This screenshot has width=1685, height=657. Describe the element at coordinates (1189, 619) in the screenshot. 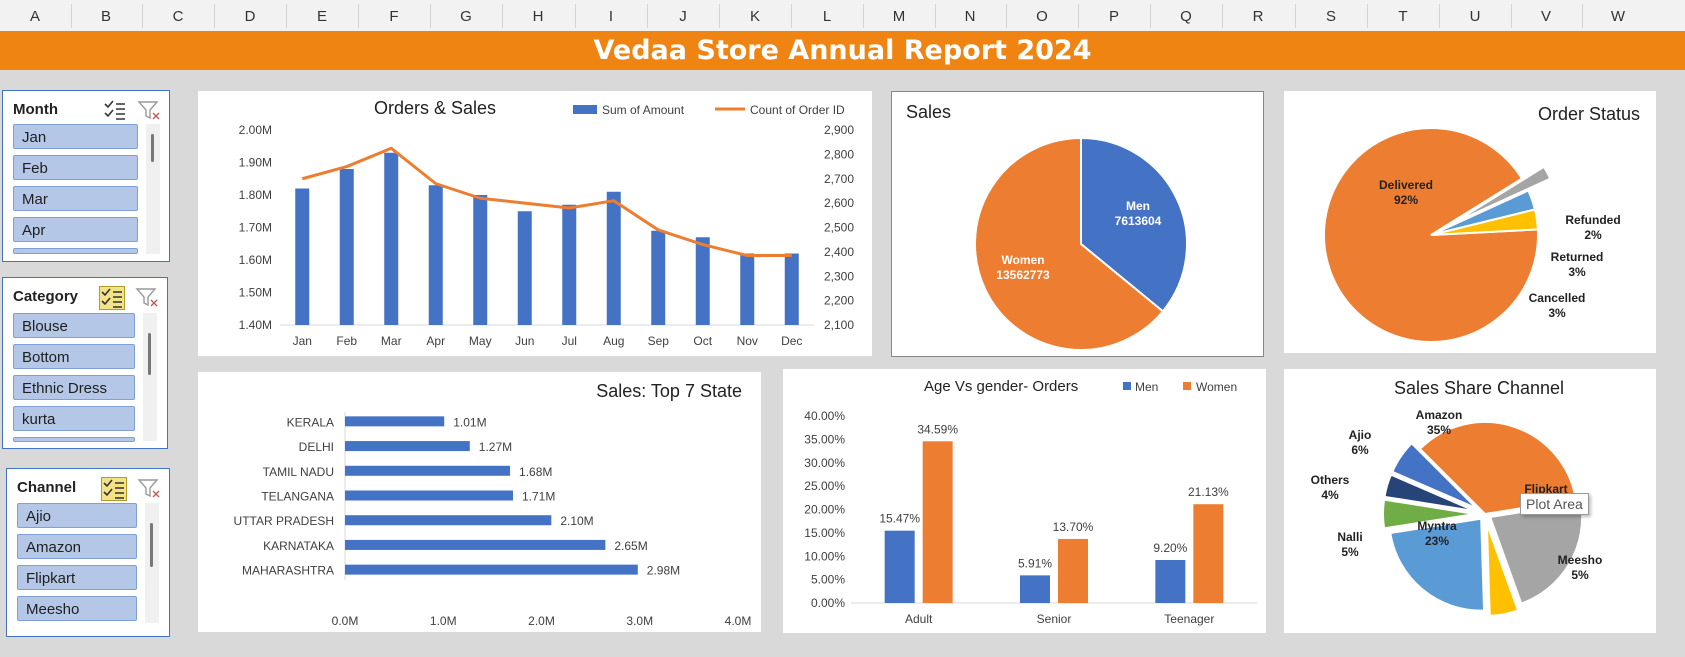

I see `x-tick-label: Teenager` at that location.